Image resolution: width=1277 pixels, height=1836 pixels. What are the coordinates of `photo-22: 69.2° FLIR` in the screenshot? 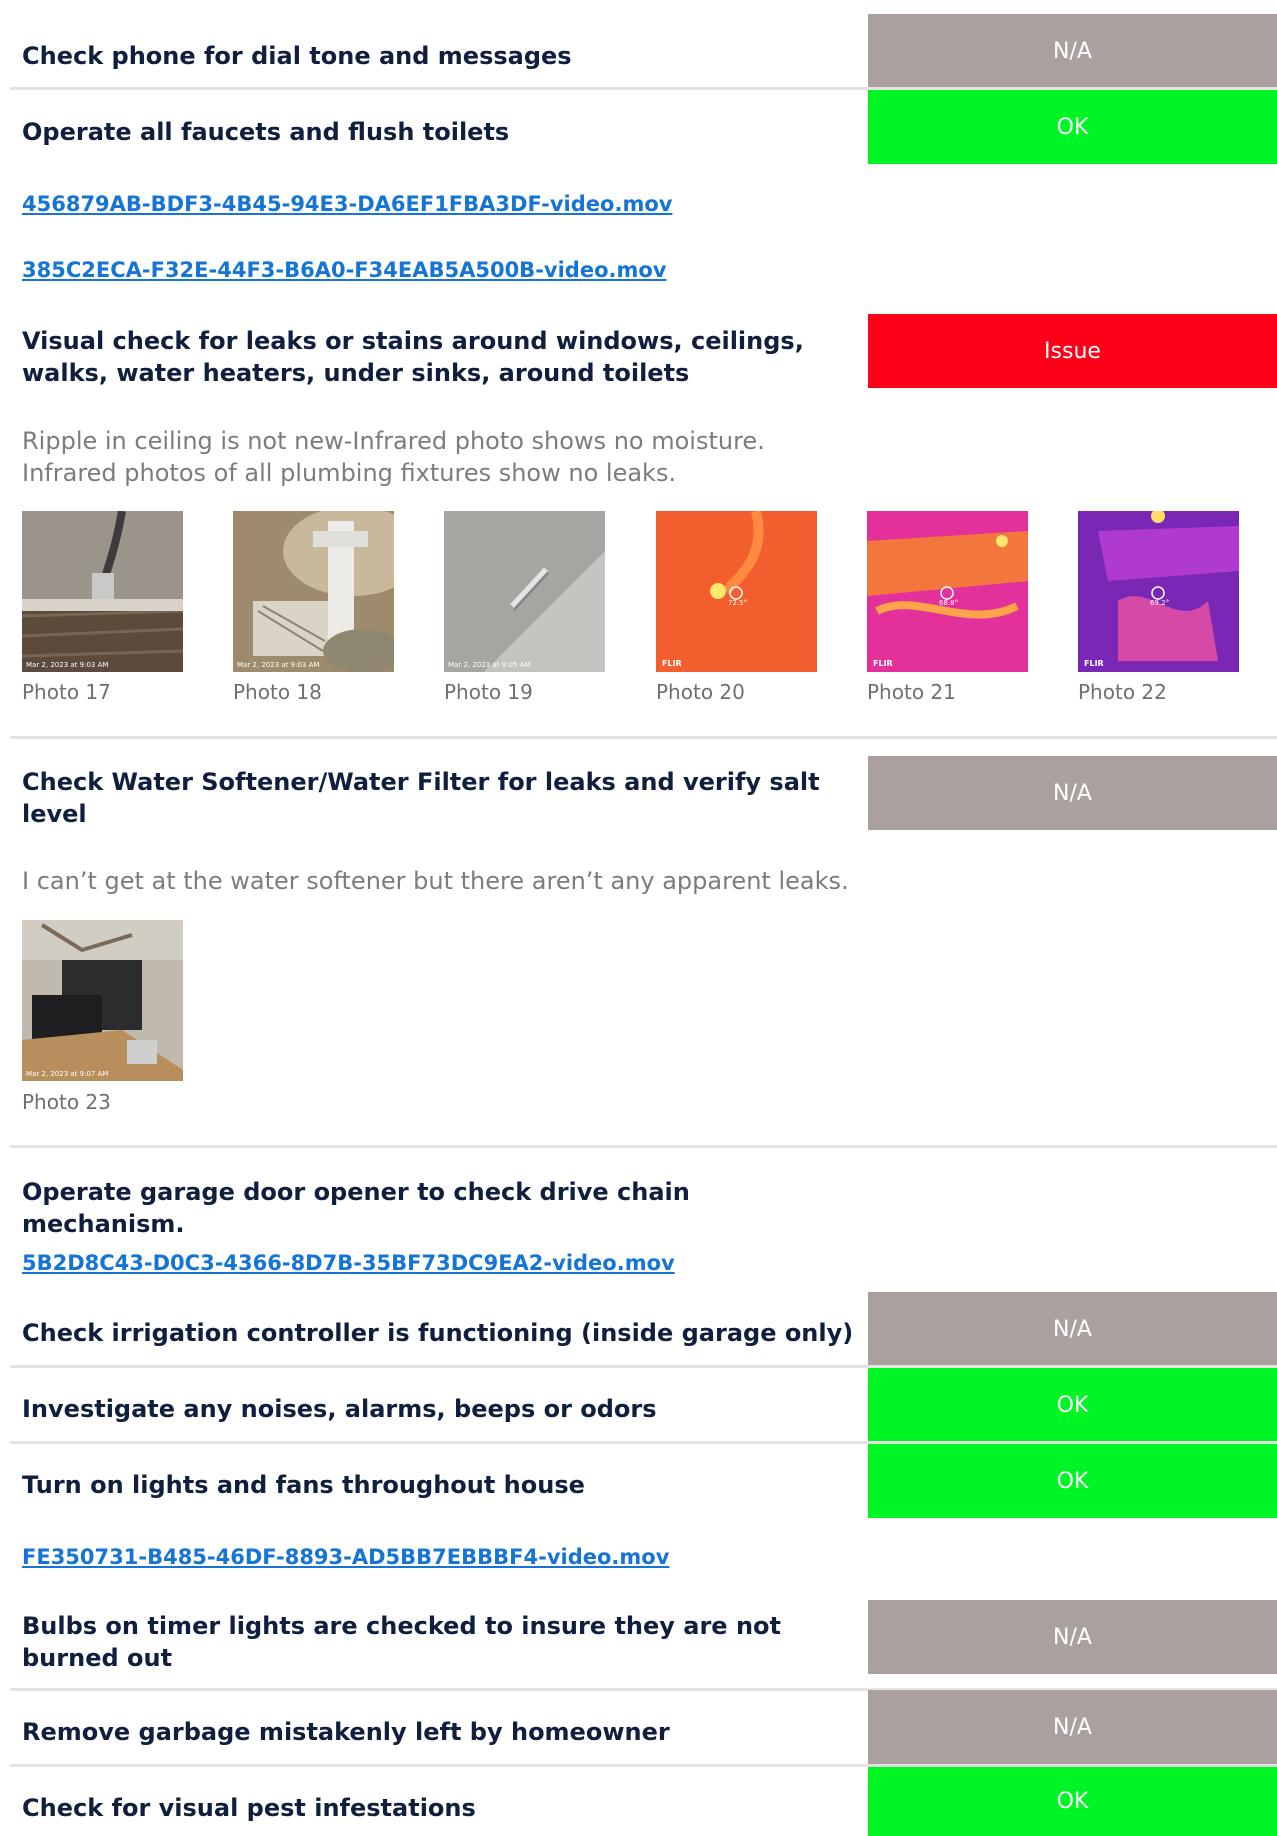 It's located at (1158, 591).